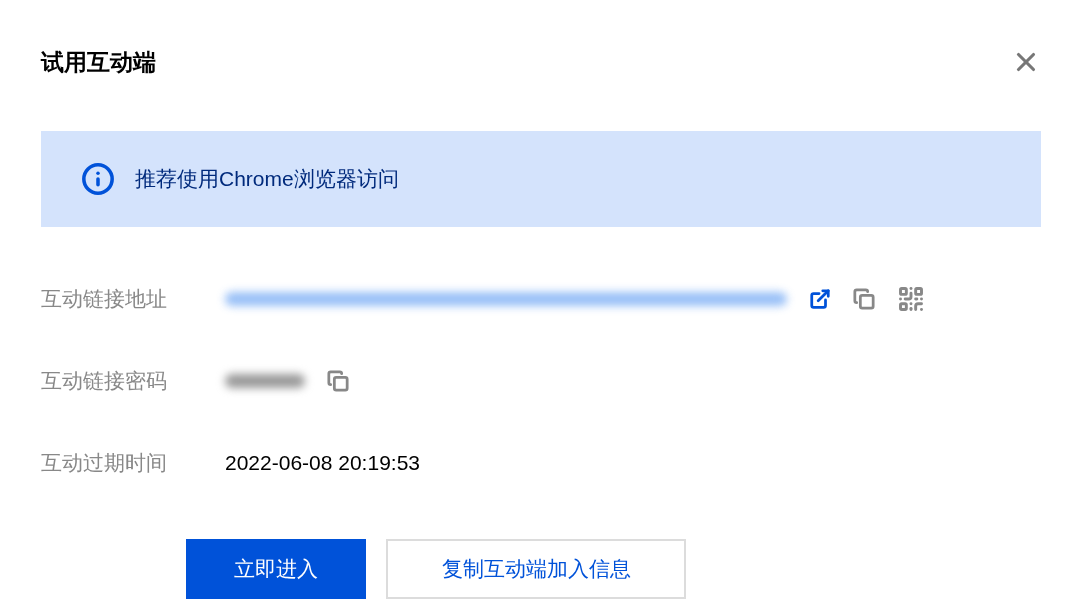  Describe the element at coordinates (911, 299) in the screenshot. I see `qr-code-icon` at that location.